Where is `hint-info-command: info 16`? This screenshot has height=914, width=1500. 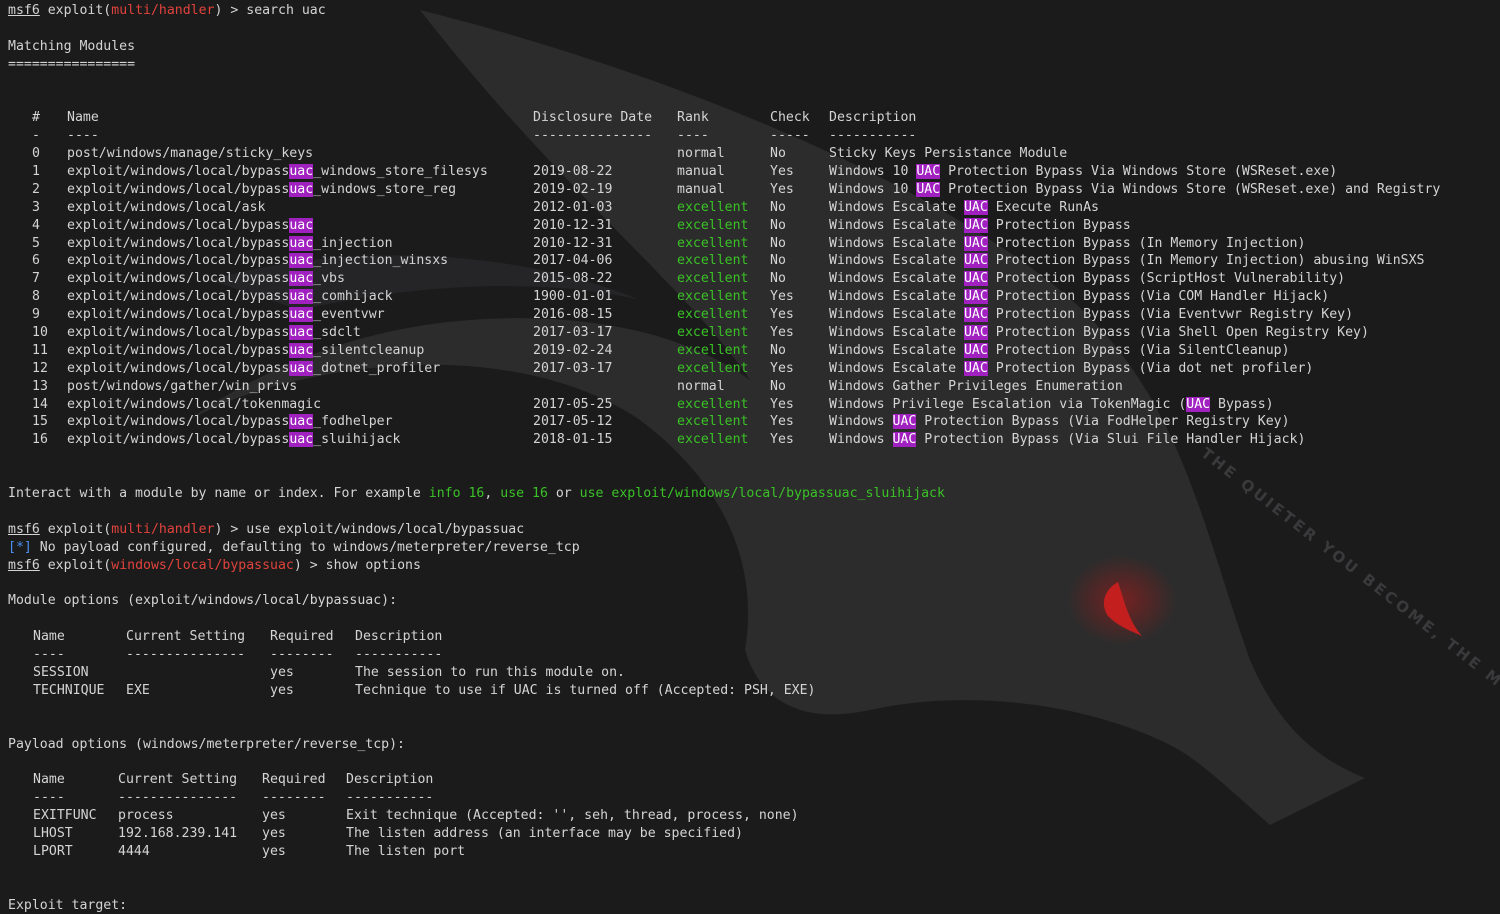
hint-info-command: info 16 is located at coordinates (456, 494).